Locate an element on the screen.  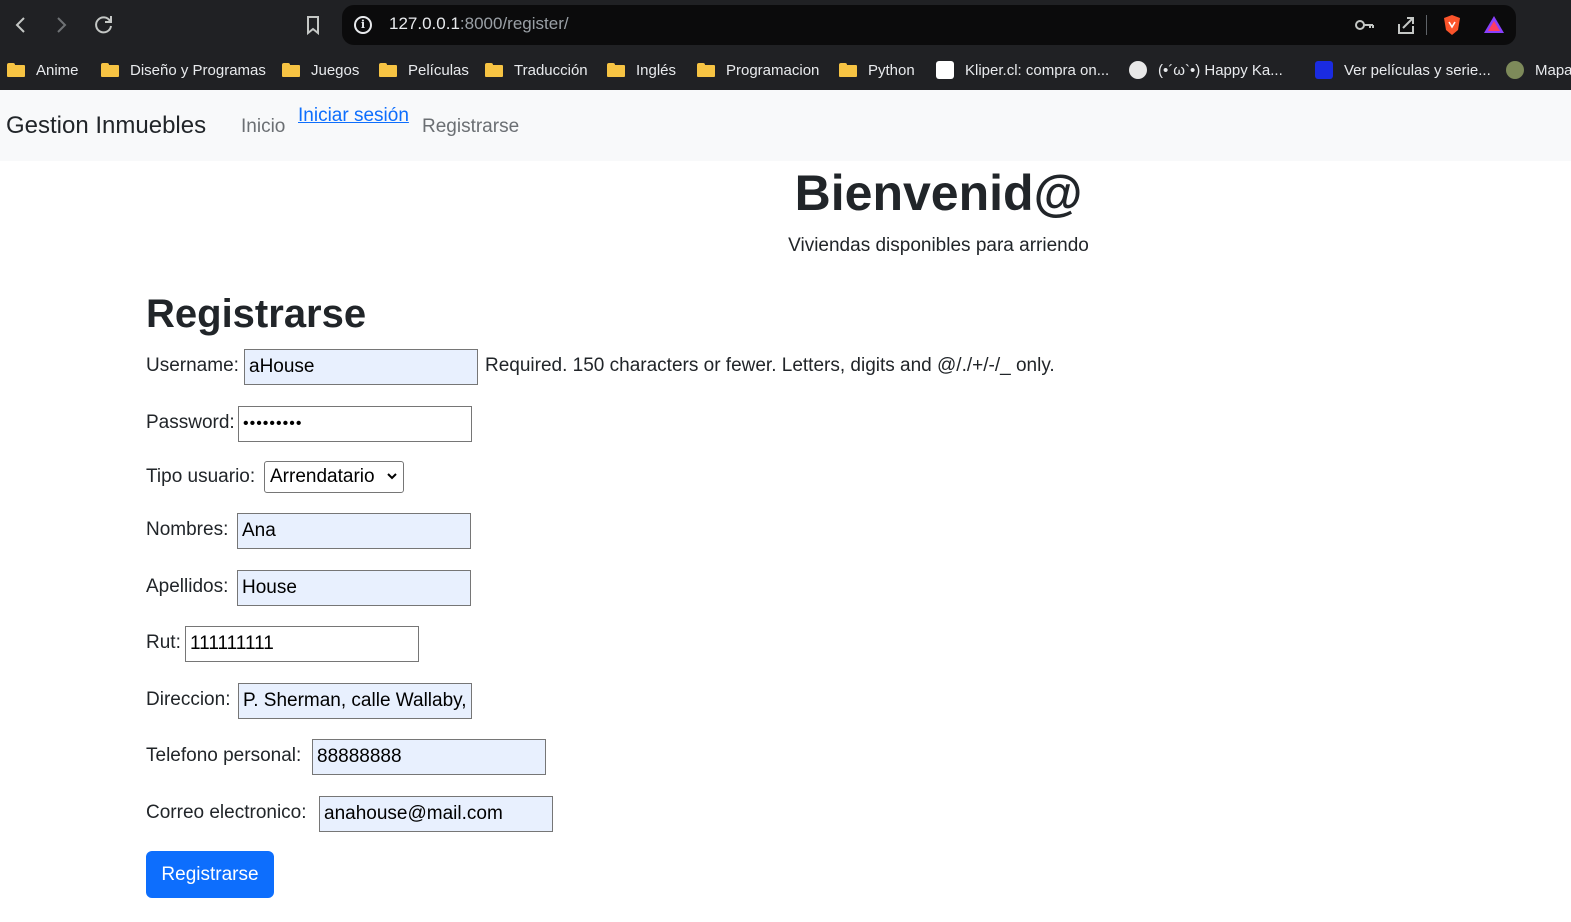
page-title: Bienvenid@ is located at coordinates (938, 193).